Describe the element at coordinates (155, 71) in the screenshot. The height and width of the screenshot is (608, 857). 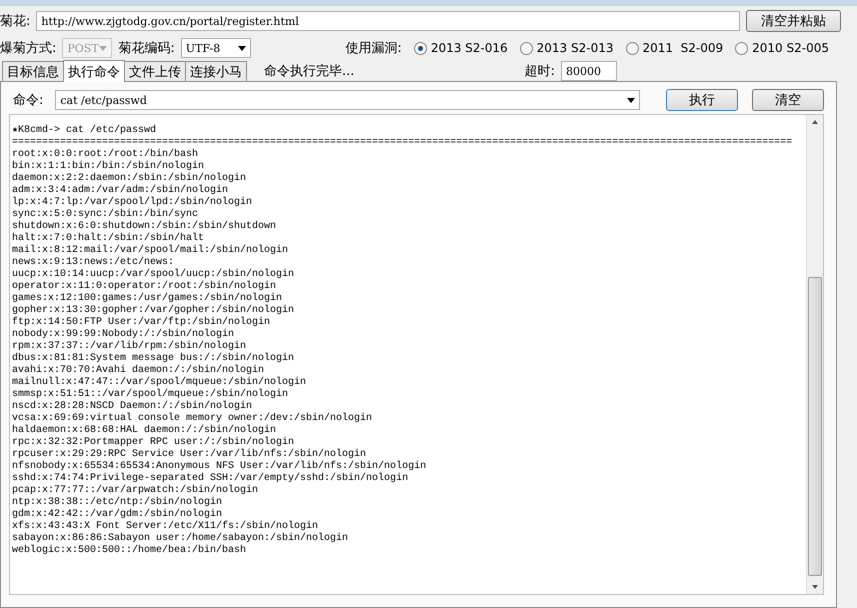
I see `tab: 文件上传` at that location.